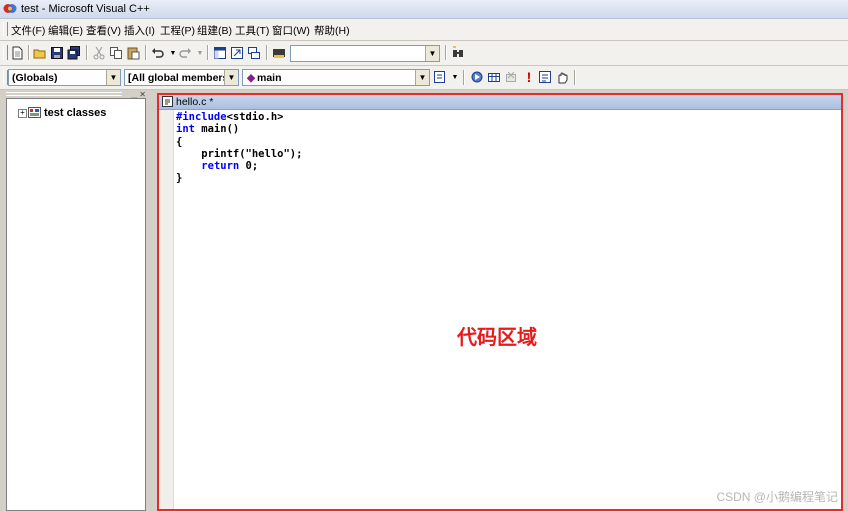 This screenshot has height=511, width=848. I want to click on function-combo-value: main, so click(269, 78).